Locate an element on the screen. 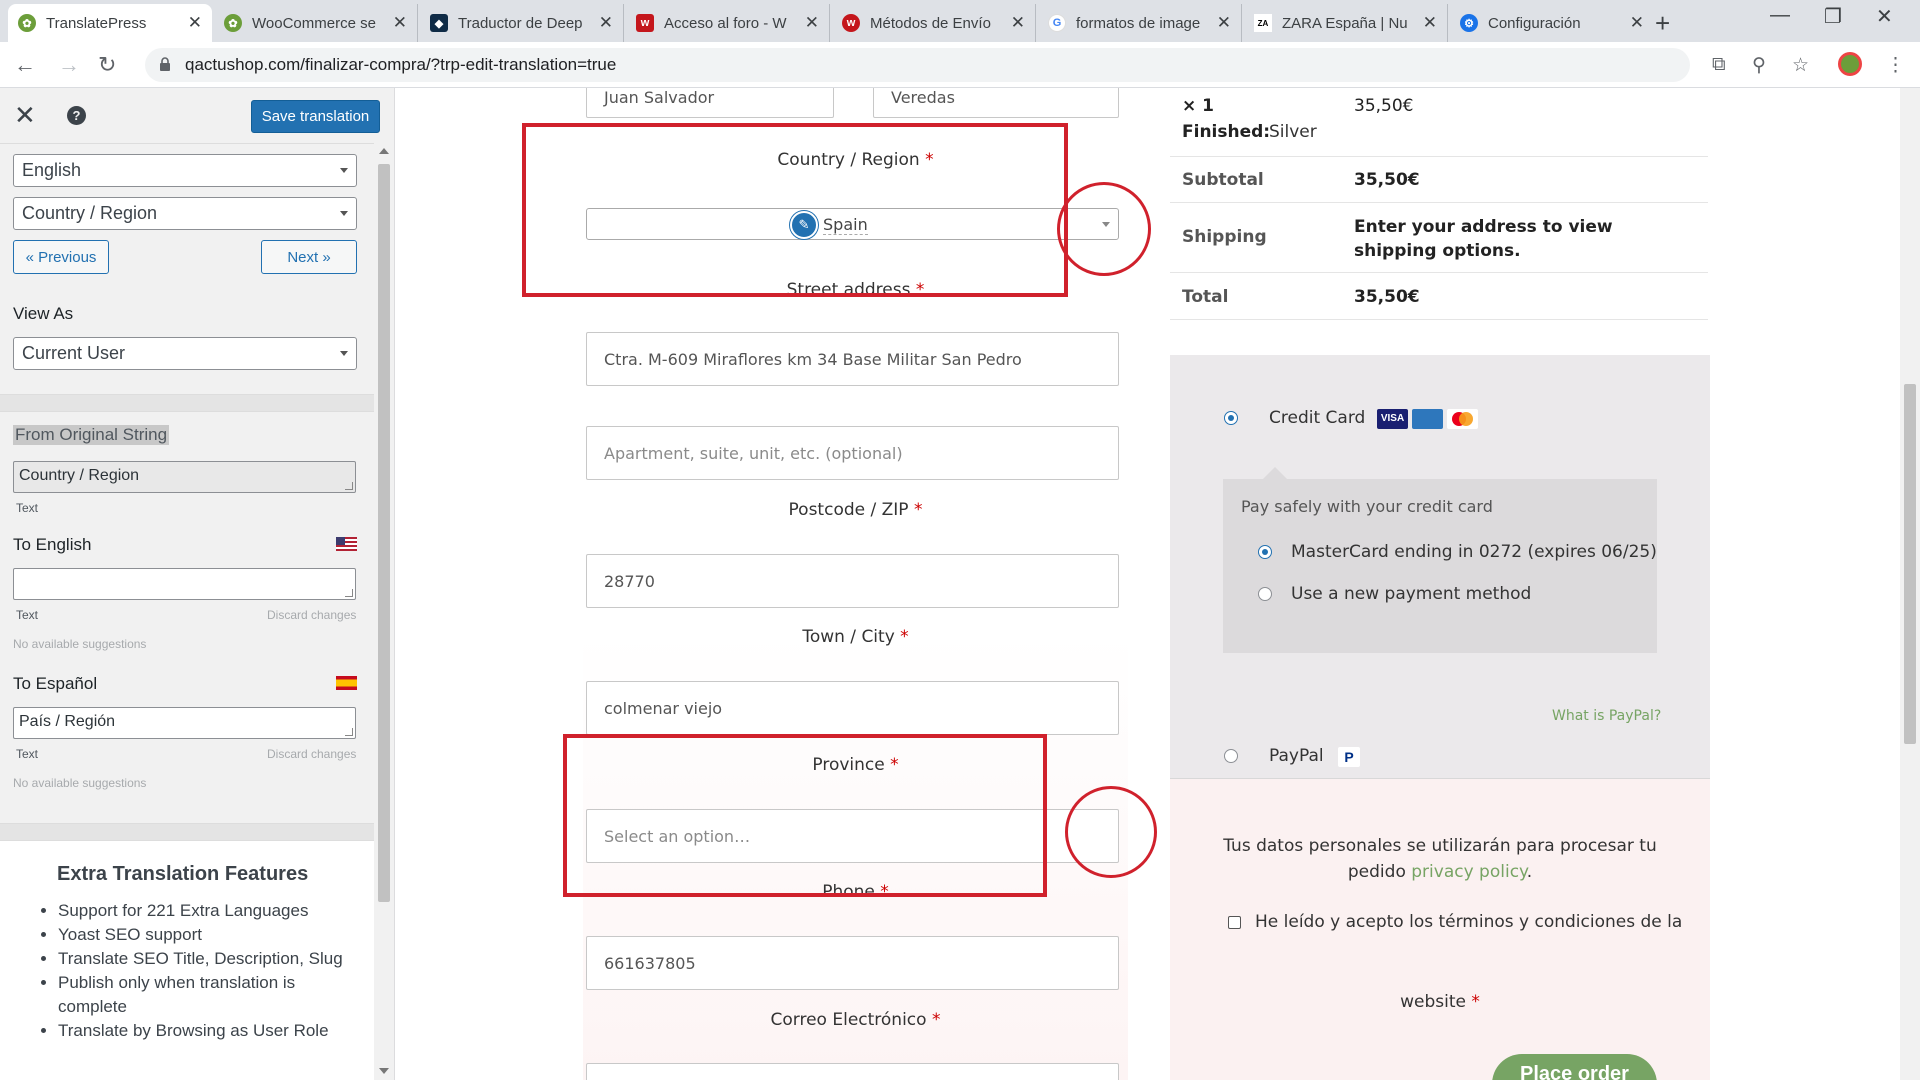 Image resolution: width=1920 pixels, height=1080 pixels. tab-title: TranslatePress is located at coordinates (96, 23).